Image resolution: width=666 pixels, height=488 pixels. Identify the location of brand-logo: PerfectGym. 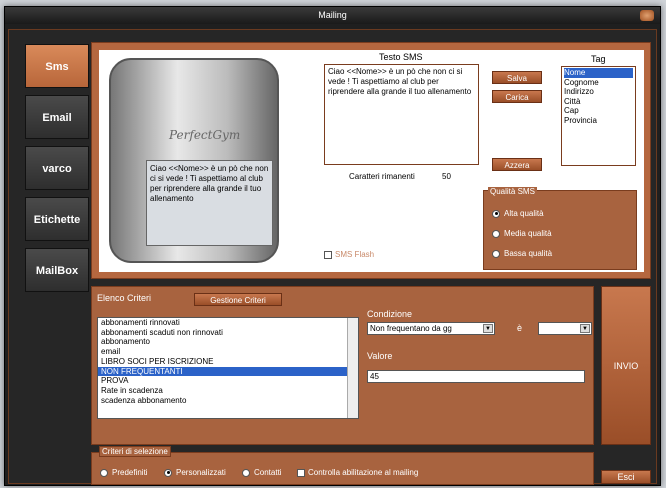
(205, 135).